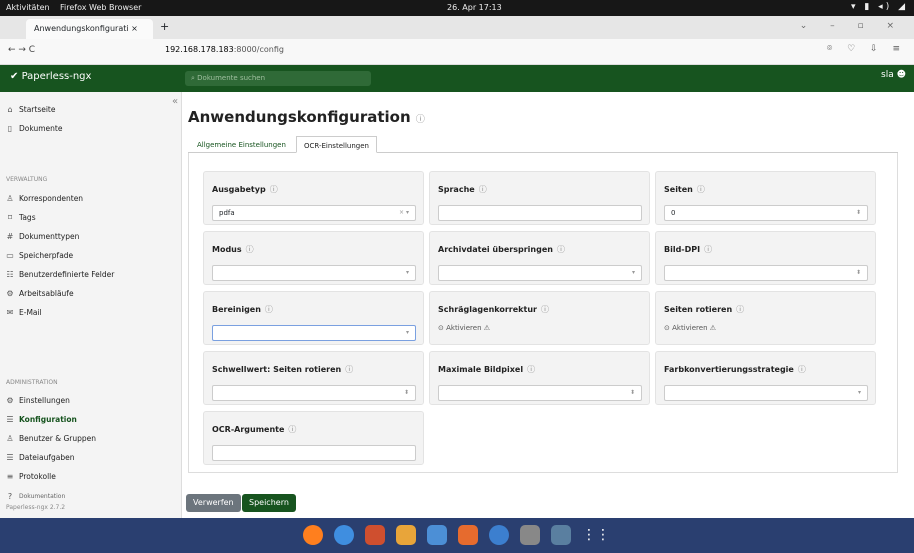 The height and width of the screenshot is (553, 914). What do you see at coordinates (336, 144) in the screenshot?
I see `tab-ocr: OCR-Einstellungen` at bounding box center [336, 144].